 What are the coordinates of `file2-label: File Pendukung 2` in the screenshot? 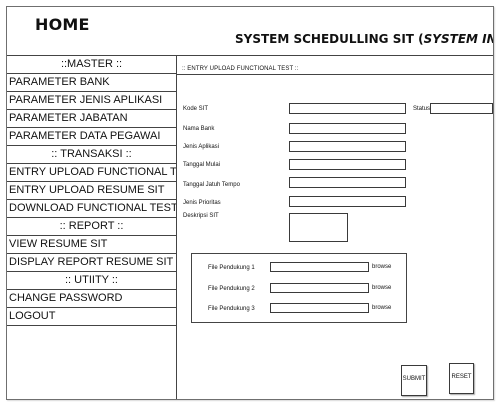 It's located at (231, 289).